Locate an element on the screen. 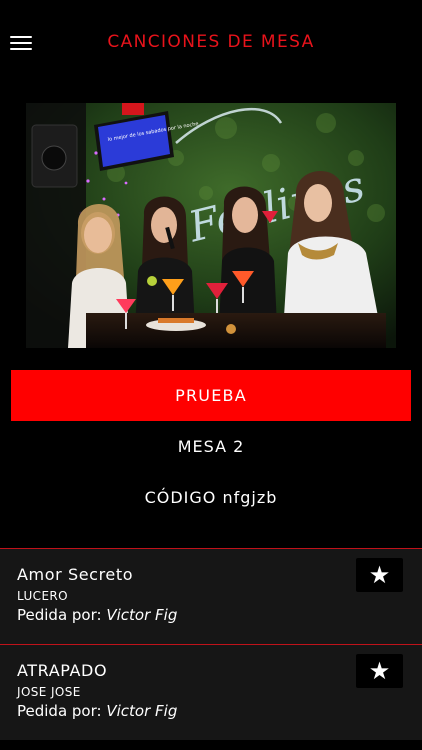 The image size is (422, 750). app-header: CANCIONES DE MESA is located at coordinates (211, 43).